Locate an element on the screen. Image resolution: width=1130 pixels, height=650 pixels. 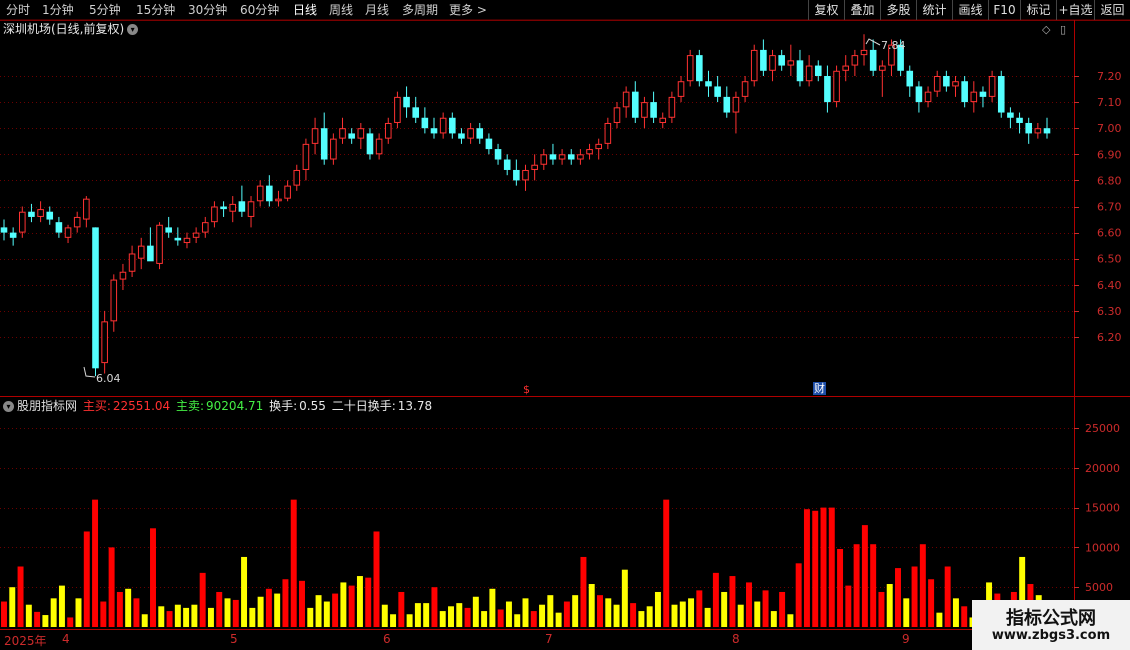
turnover20-label: 二十日换手: is located at coordinates (363, 406).